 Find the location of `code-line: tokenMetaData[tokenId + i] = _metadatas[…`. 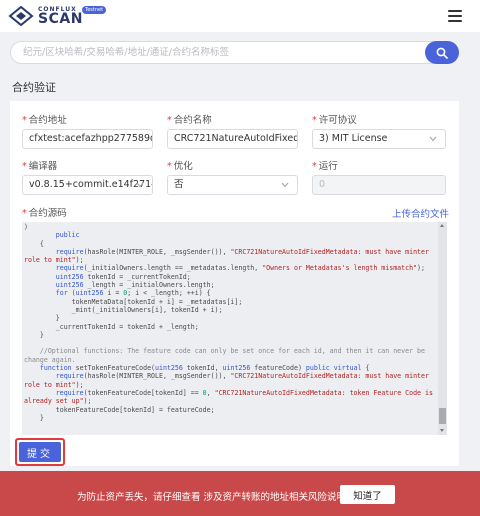

code-line: tokenMetaData[tokenId + i] = _metadatas[… is located at coordinates (133, 301).